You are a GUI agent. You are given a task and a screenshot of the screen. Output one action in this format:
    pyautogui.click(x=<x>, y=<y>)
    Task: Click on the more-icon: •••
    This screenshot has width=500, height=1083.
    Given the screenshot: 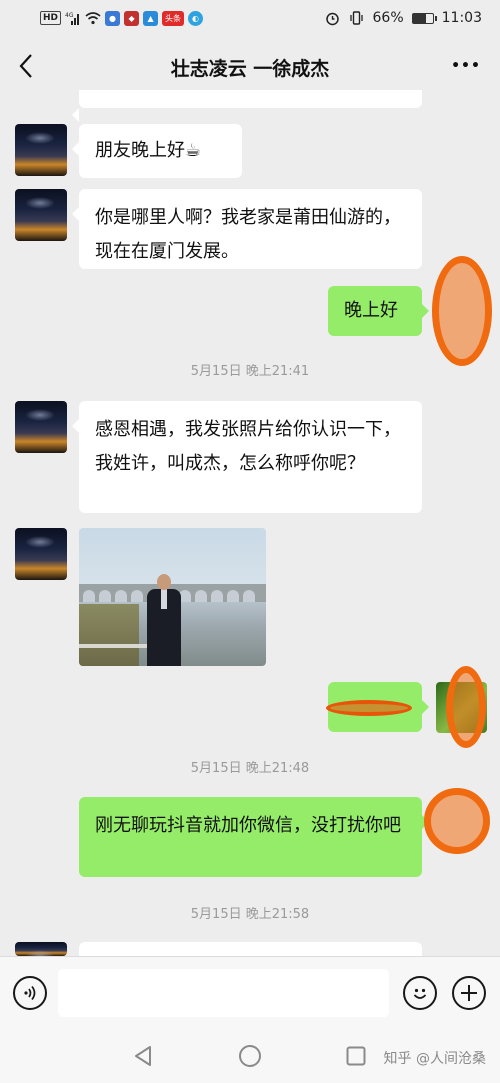 What is the action you would take?
    pyautogui.click(x=466, y=66)
    